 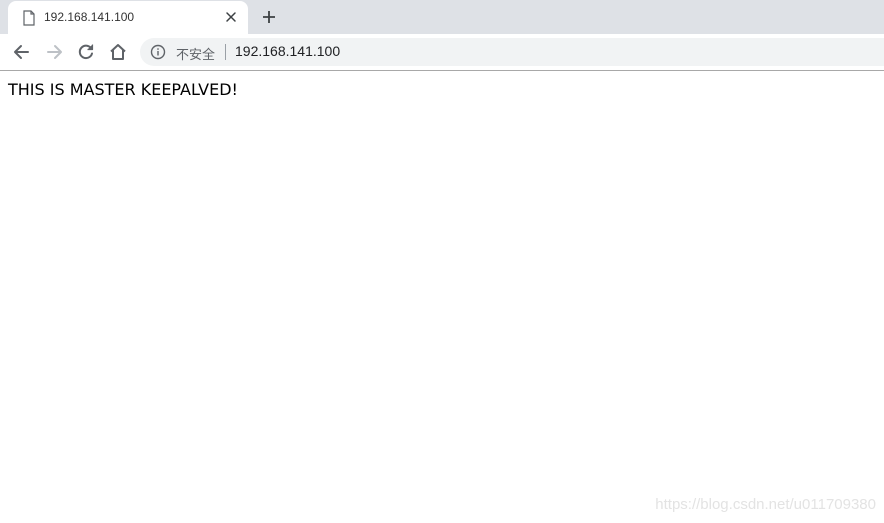 I want to click on home-icon, so click(x=118, y=52).